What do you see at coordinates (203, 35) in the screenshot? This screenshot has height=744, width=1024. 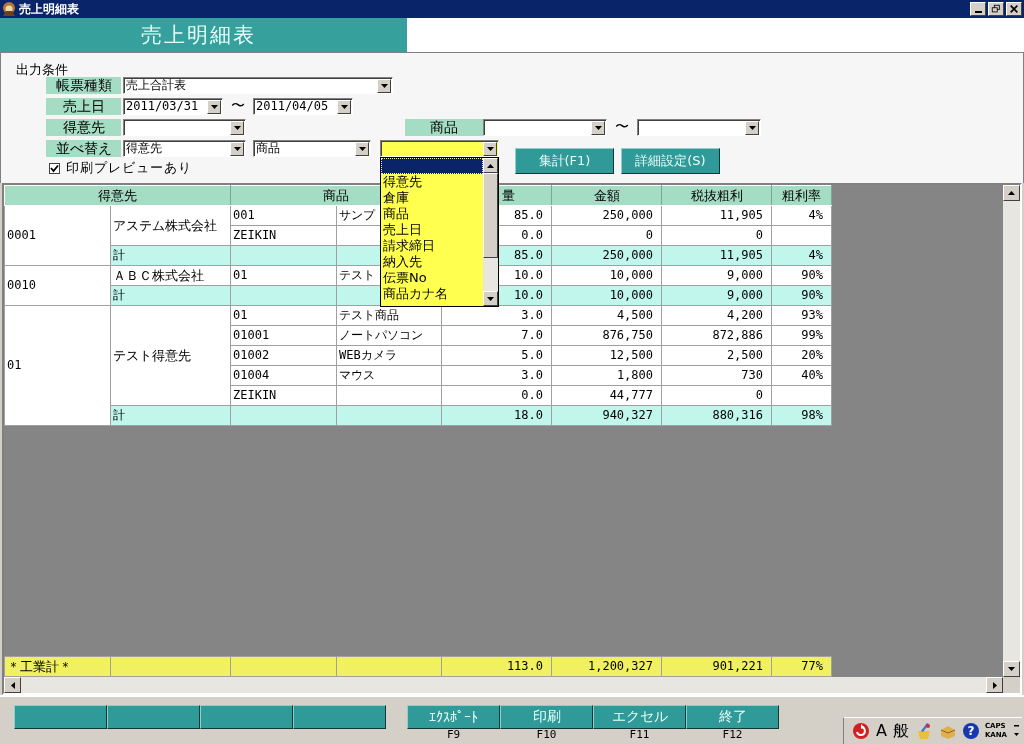 I see `screen-title: 売上明細表` at bounding box center [203, 35].